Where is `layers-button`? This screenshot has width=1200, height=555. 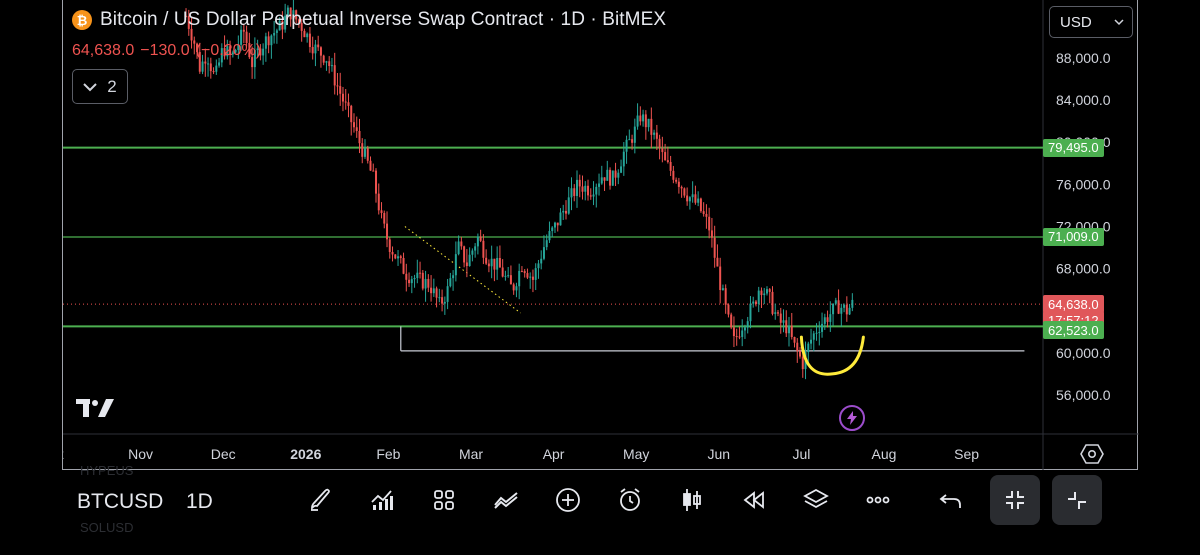 layers-button is located at coordinates (816, 500).